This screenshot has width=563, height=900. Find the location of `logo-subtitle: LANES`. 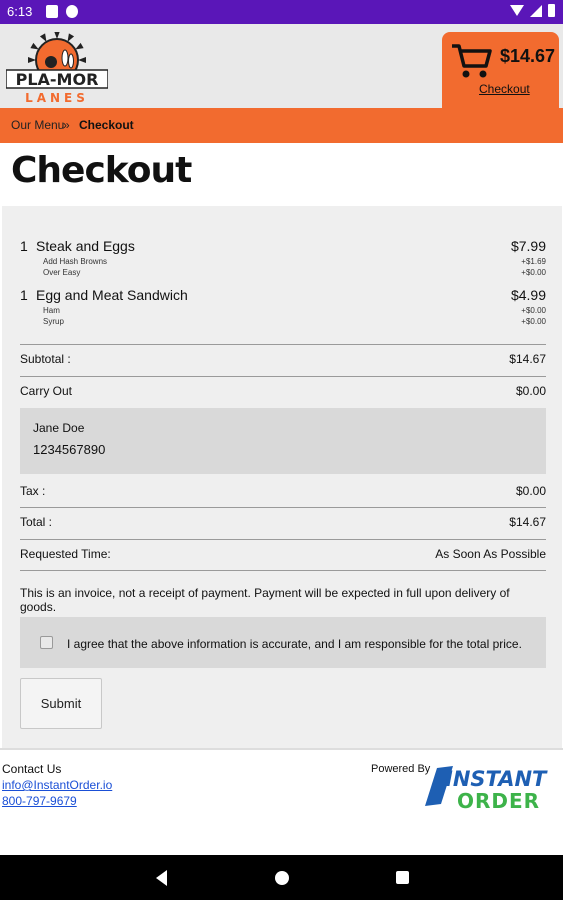

logo-subtitle: LANES is located at coordinates (57, 97).